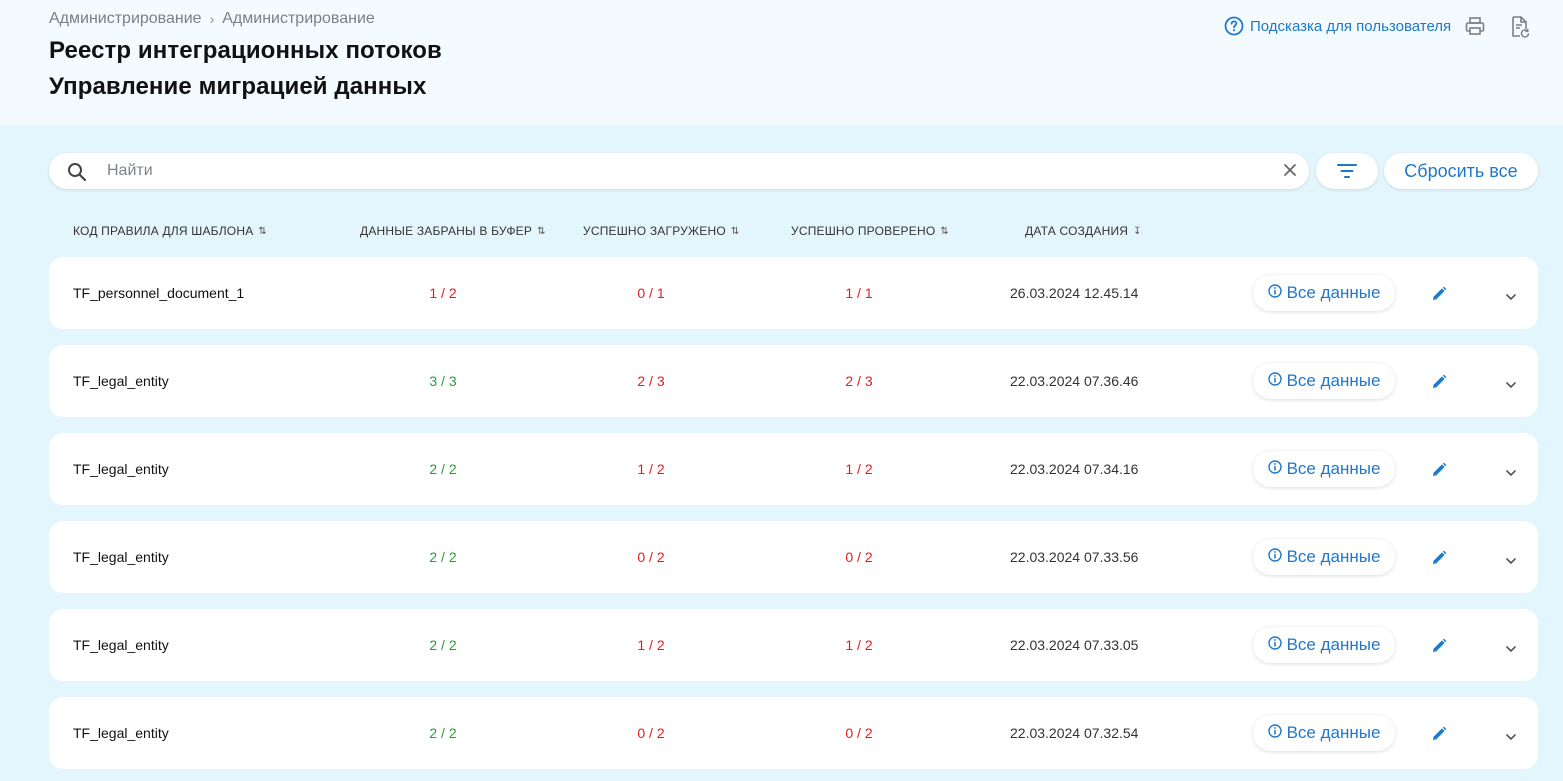 Image resolution: width=1563 pixels, height=781 pixels. Describe the element at coordinates (446, 231) in the screenshot. I see `column-header-label: ДАННЫЕ ЗАБРАНЫ В БУФЕР` at that location.